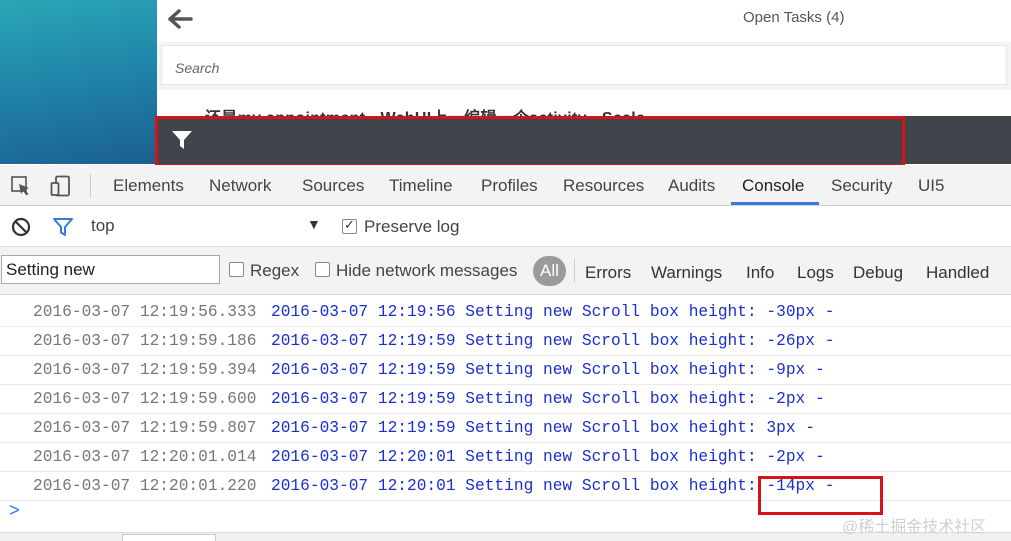  I want to click on context-selector: top, so click(103, 226).